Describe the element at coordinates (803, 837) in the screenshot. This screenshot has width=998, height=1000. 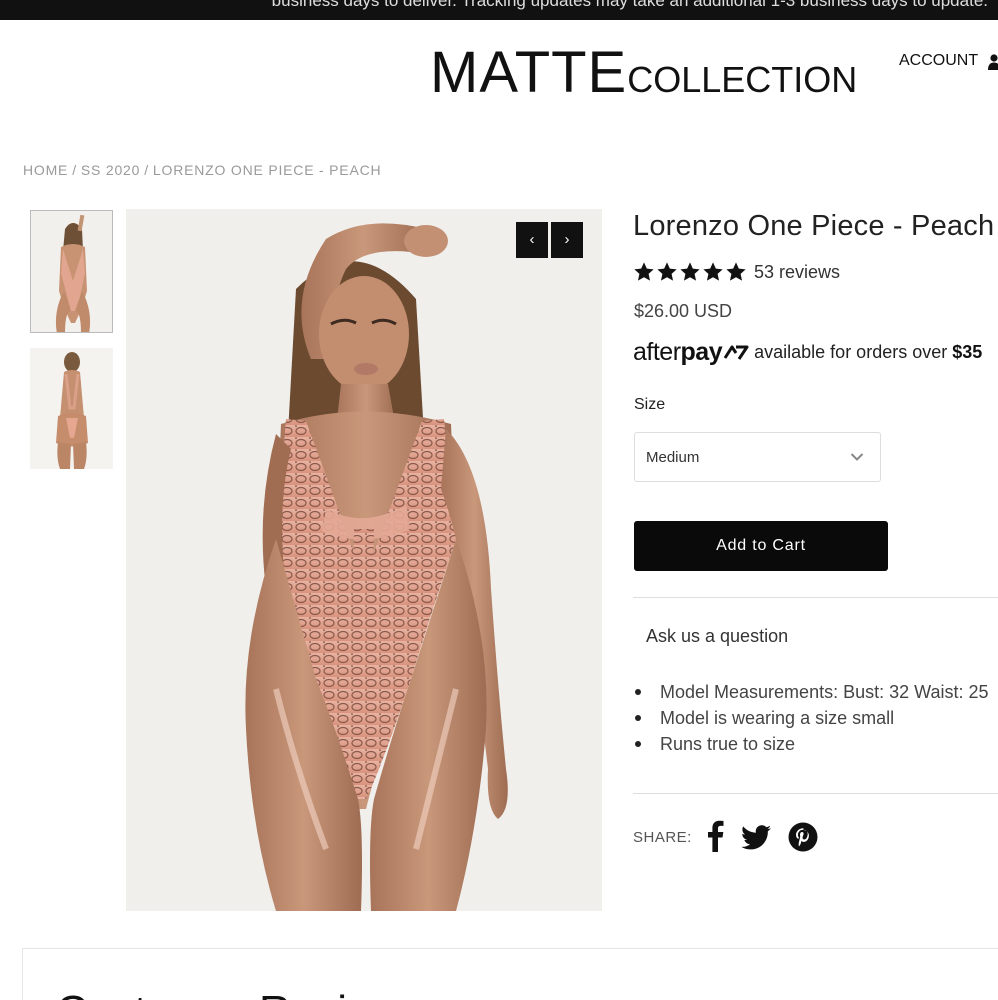
I see `pinterest-icon` at that location.